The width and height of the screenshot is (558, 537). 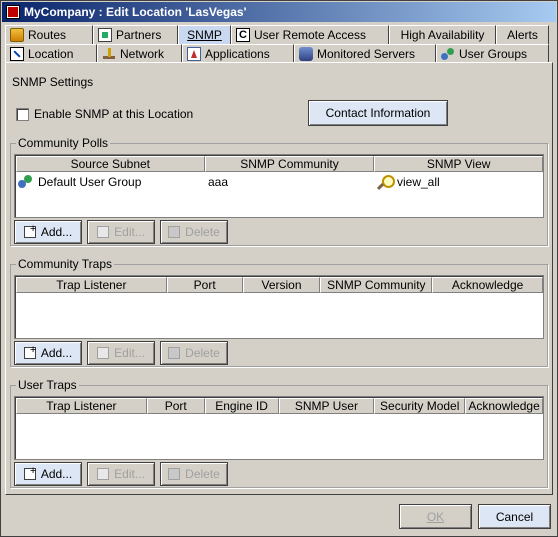 I want to click on partners-icon, so click(x=105, y=35).